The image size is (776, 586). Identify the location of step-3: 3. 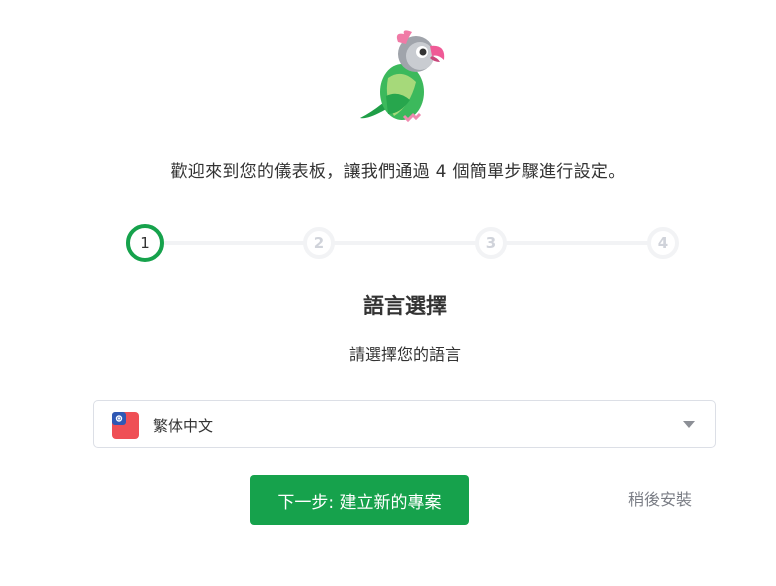
(491, 243).